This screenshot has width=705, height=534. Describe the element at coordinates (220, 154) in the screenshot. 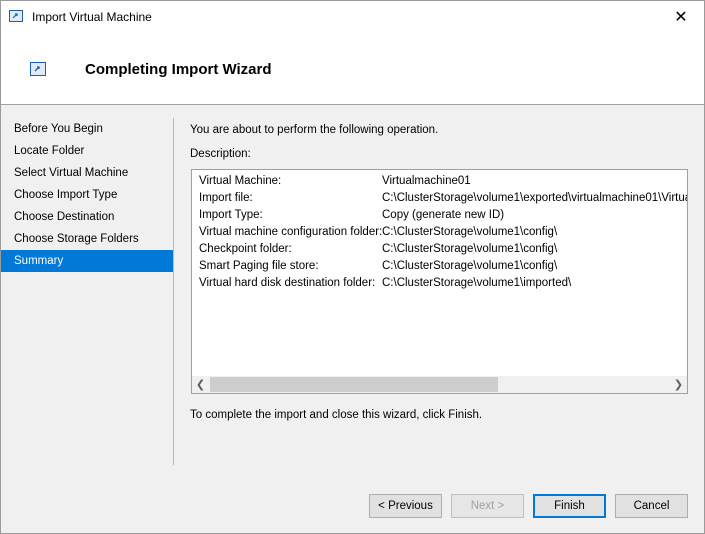

I see `description-label: Description:` at that location.